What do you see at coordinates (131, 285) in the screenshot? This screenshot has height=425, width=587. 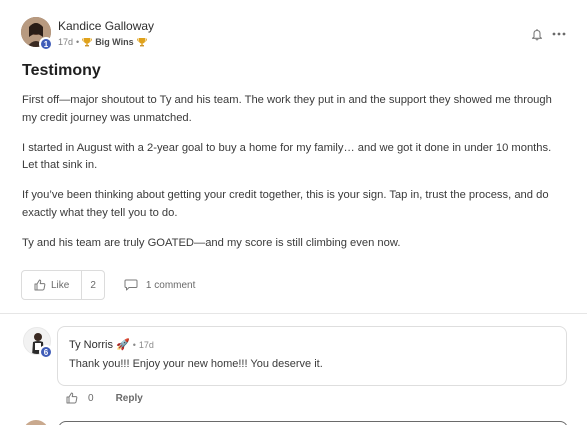 I see `speech-bubble-icon` at bounding box center [131, 285].